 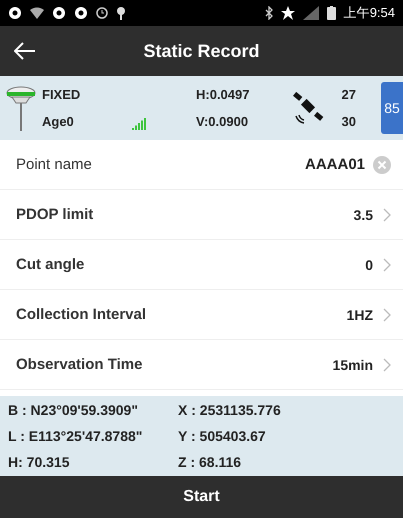 What do you see at coordinates (369, 13) in the screenshot?
I see `status-time: 上午9:54` at bounding box center [369, 13].